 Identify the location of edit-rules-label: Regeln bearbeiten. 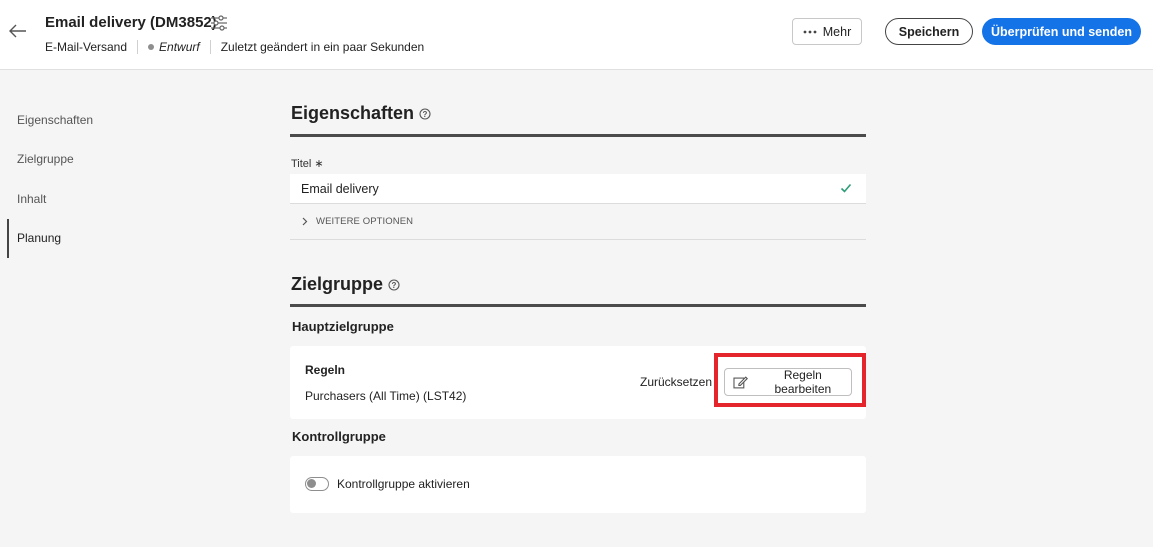
(803, 382).